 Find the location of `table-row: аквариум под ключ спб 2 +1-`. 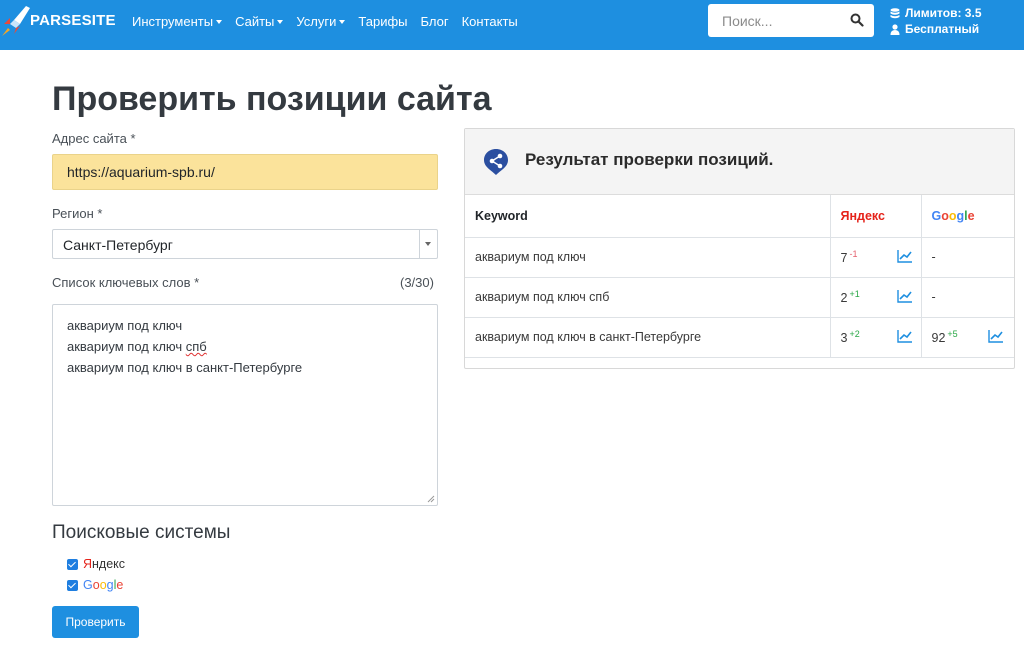

table-row: аквариум под ключ спб 2 +1- is located at coordinates (739, 297).